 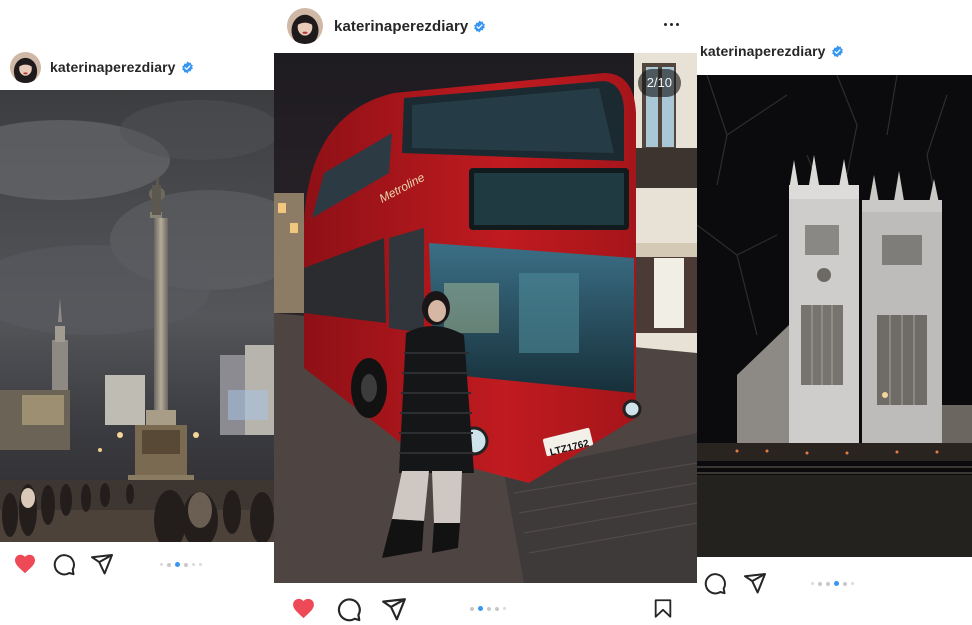 I want to click on bookmark-icon, so click(x=663, y=608).